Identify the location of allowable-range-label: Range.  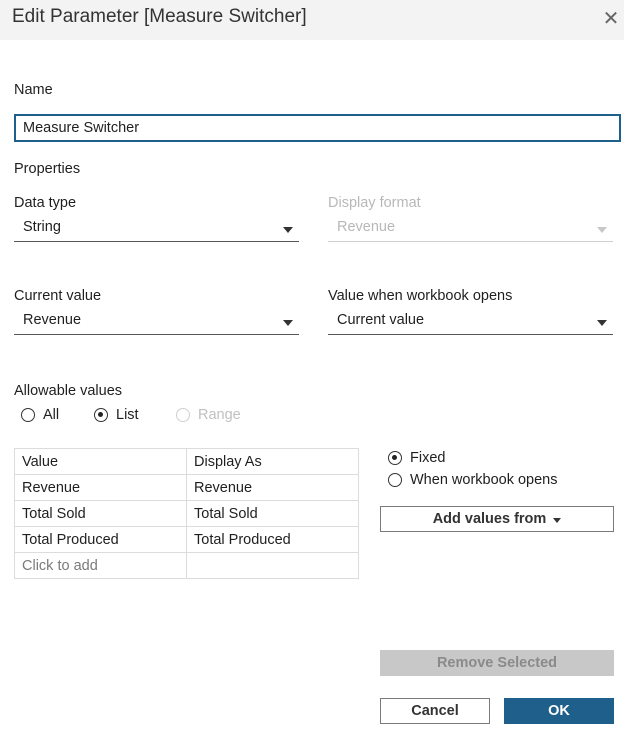
(219, 415).